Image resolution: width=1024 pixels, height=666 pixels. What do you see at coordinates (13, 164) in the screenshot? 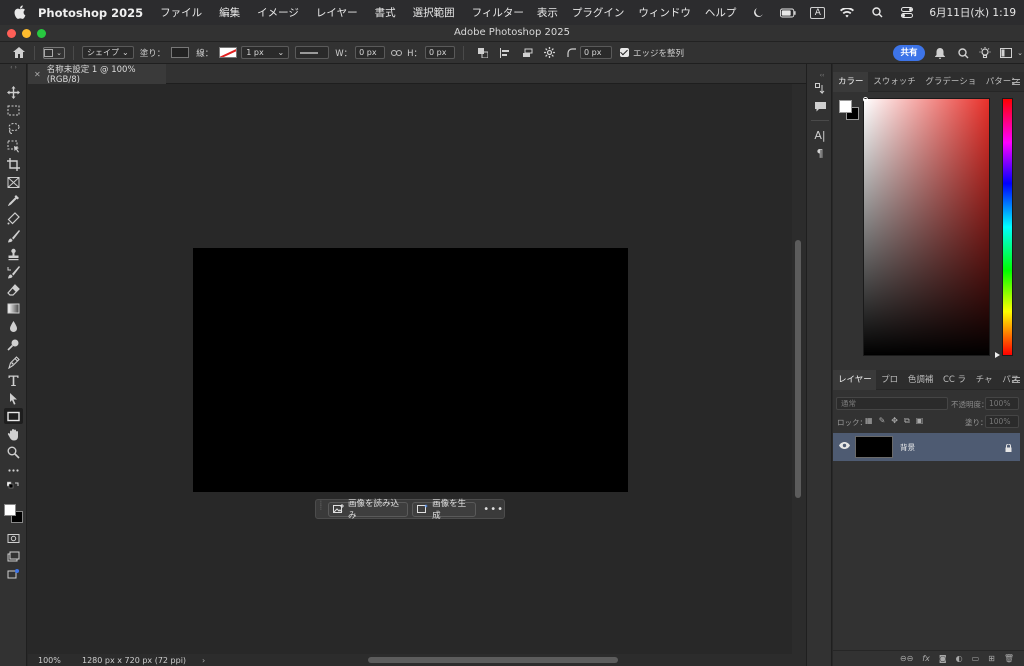
I see `crop-tool-icon` at bounding box center [13, 164].